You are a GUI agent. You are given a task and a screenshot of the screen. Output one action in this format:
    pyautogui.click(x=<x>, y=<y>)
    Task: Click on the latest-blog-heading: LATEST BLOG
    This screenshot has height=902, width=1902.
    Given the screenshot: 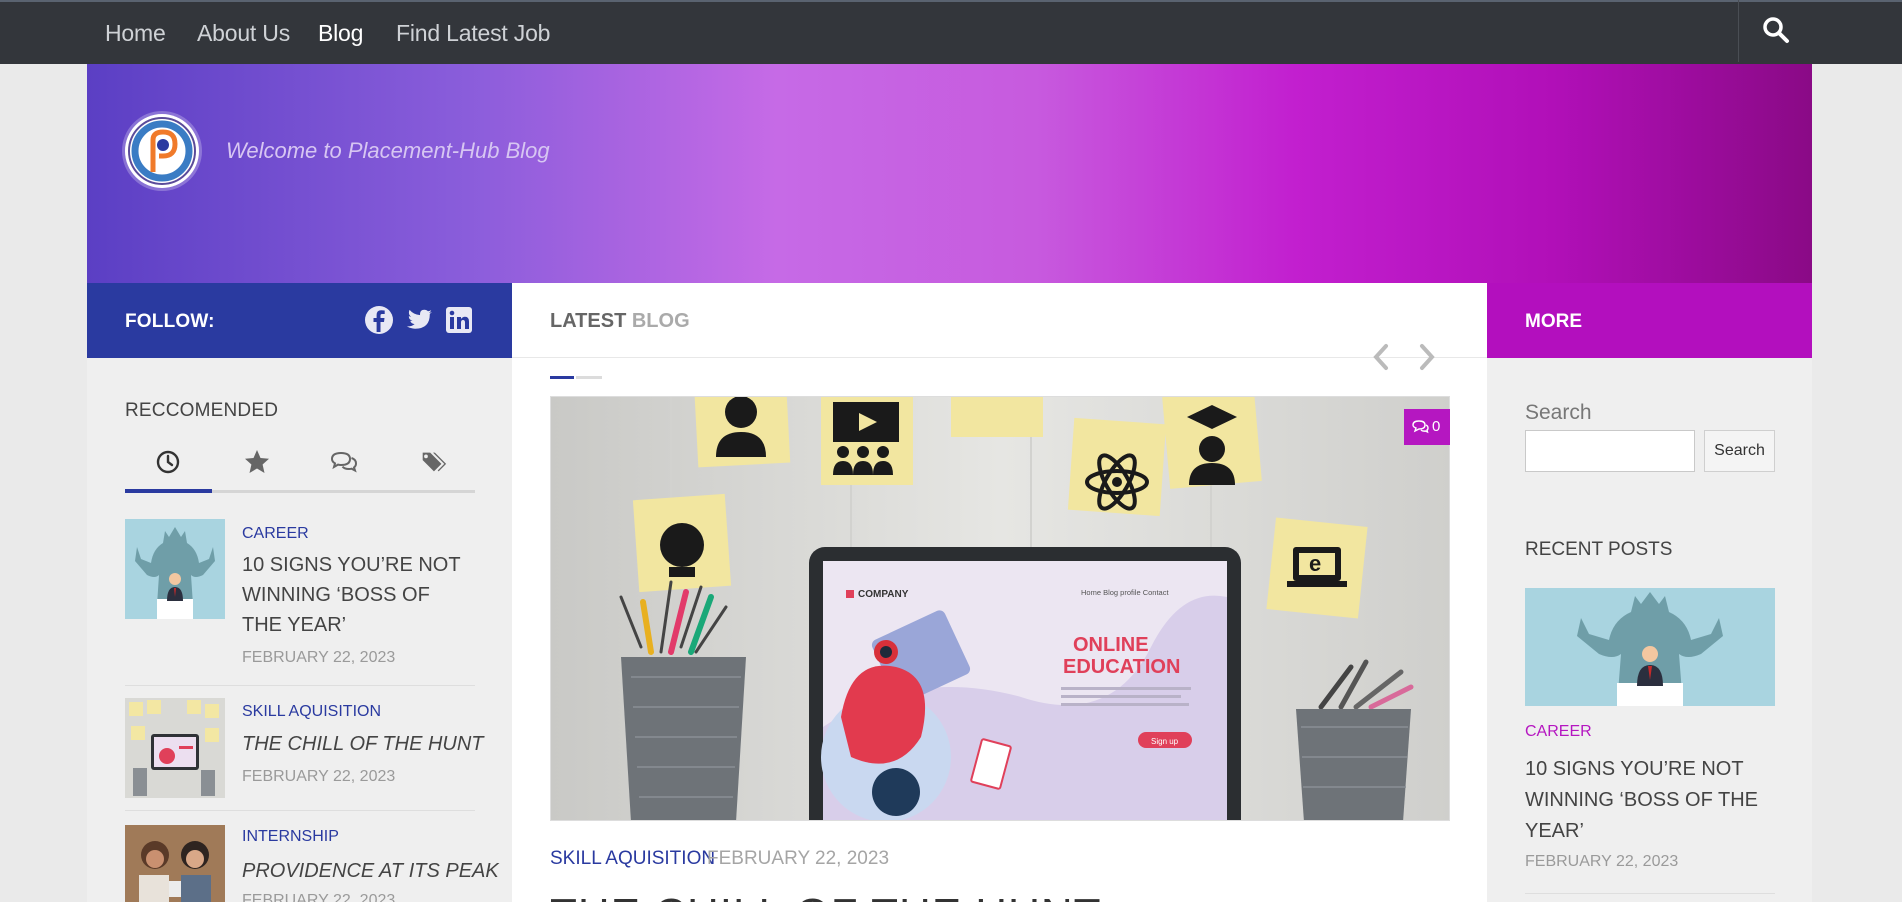 What is the action you would take?
    pyautogui.click(x=620, y=321)
    